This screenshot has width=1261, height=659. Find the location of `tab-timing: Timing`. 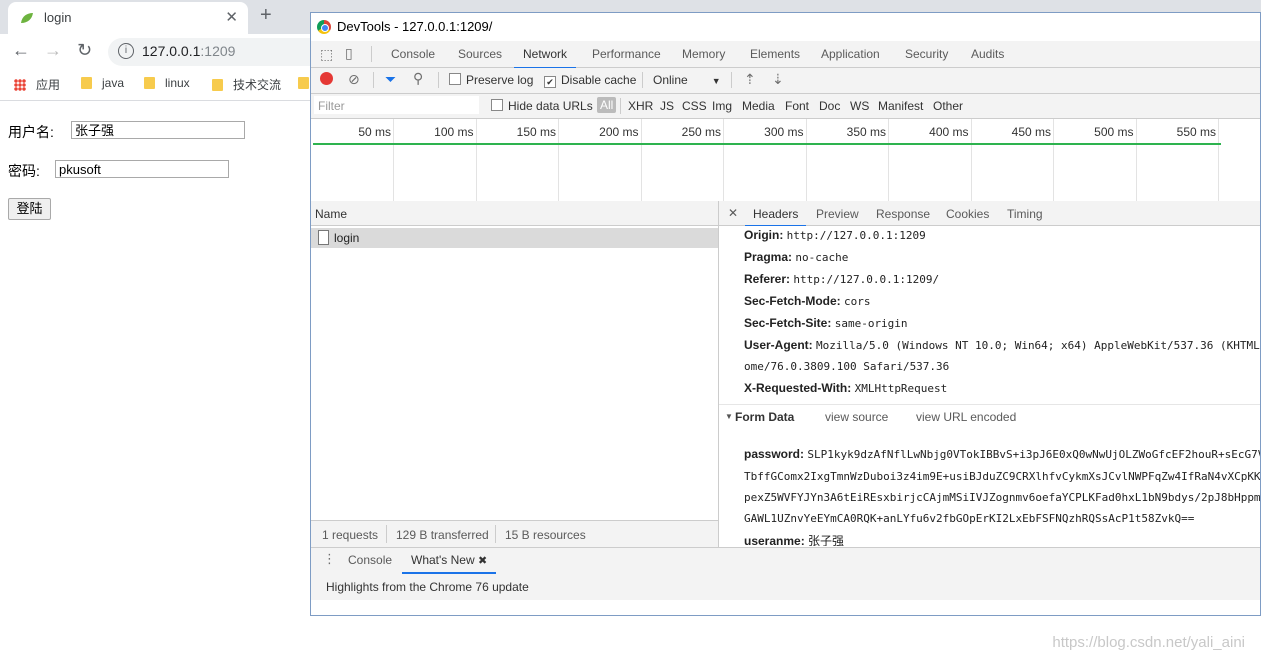

tab-timing: Timing is located at coordinates (1025, 214).